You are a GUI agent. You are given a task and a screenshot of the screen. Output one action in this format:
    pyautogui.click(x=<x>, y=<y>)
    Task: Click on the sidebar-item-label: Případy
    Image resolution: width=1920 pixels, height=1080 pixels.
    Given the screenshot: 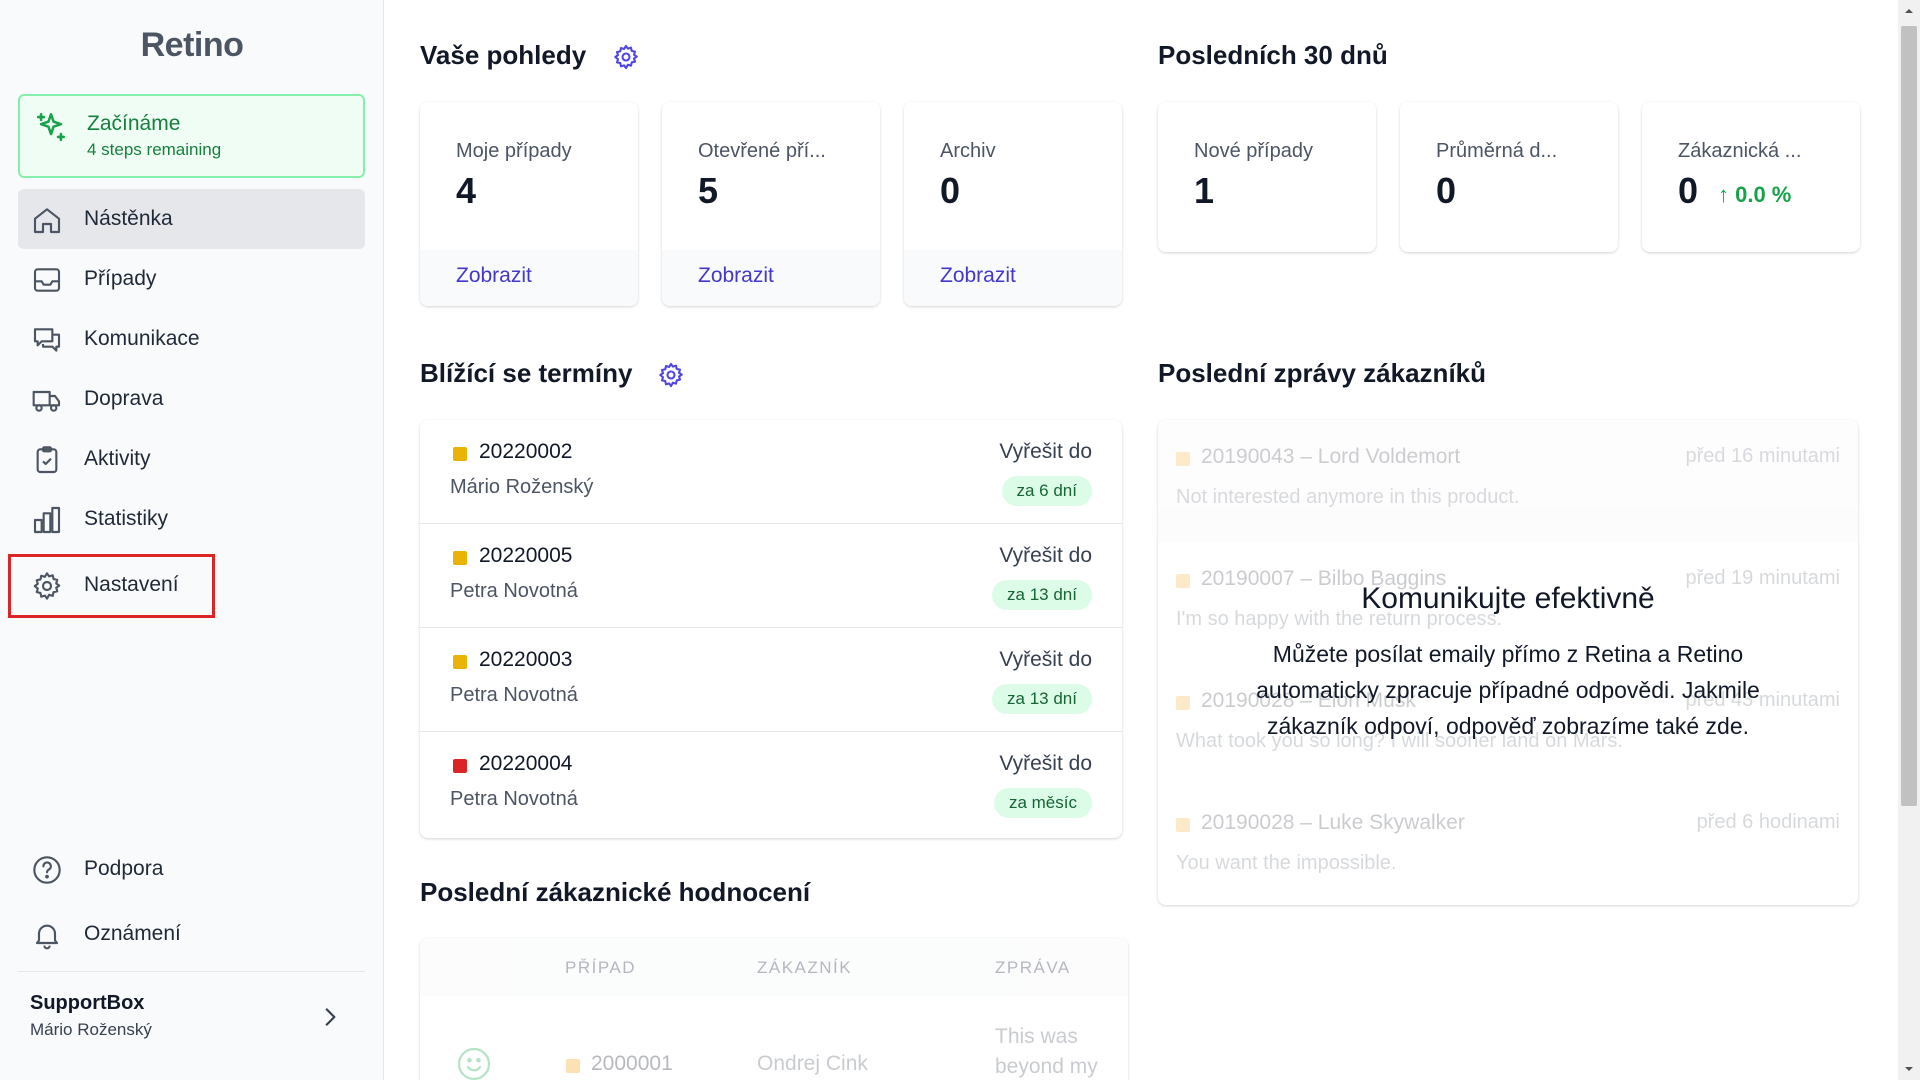 What is the action you would take?
    pyautogui.click(x=120, y=278)
    